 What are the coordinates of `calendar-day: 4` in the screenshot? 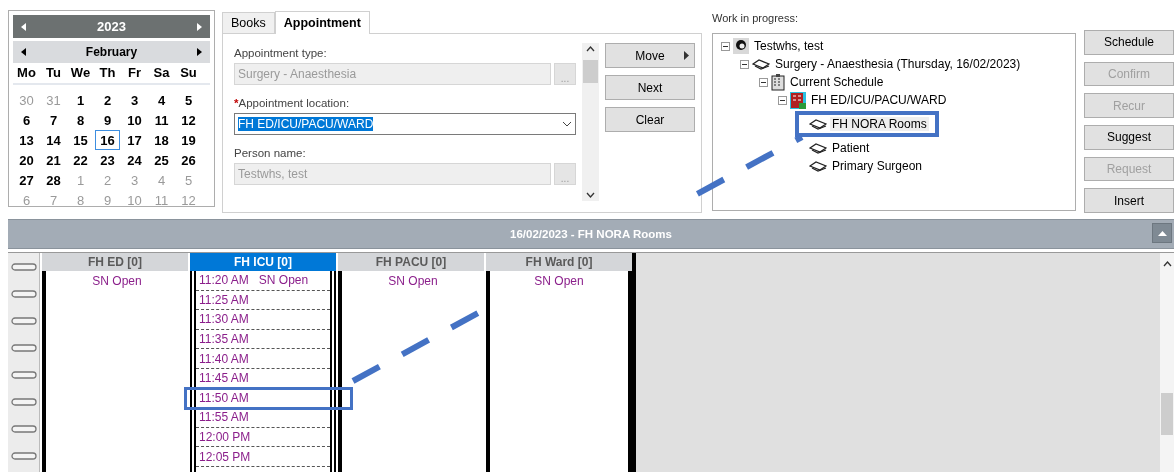 It's located at (161, 100).